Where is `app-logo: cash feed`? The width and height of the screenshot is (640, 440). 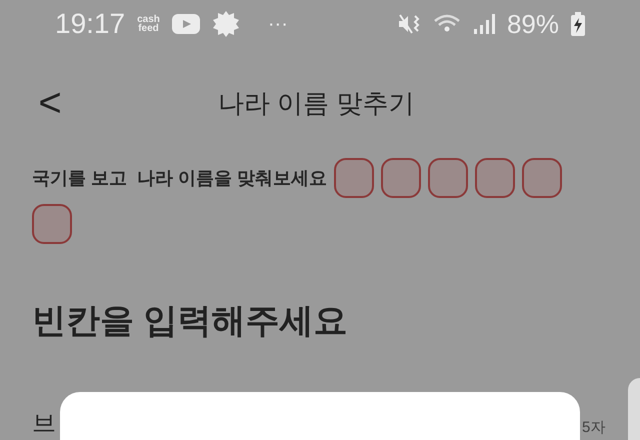 app-logo: cash feed is located at coordinates (148, 24).